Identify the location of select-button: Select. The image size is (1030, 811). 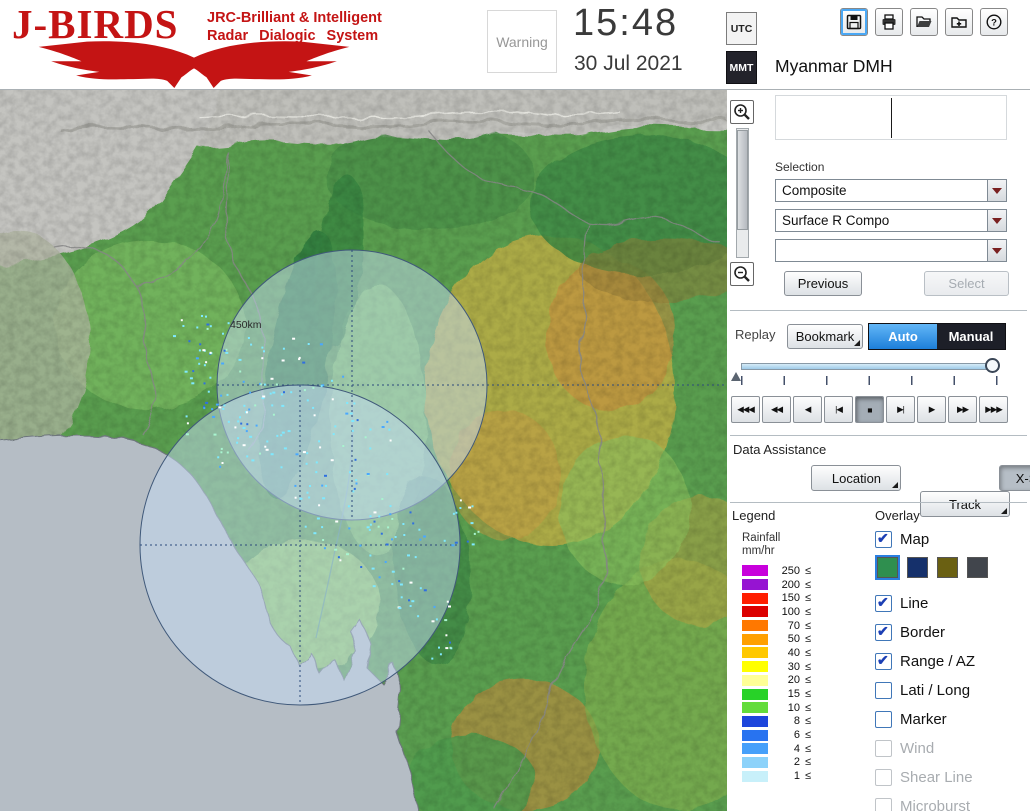
(966, 283).